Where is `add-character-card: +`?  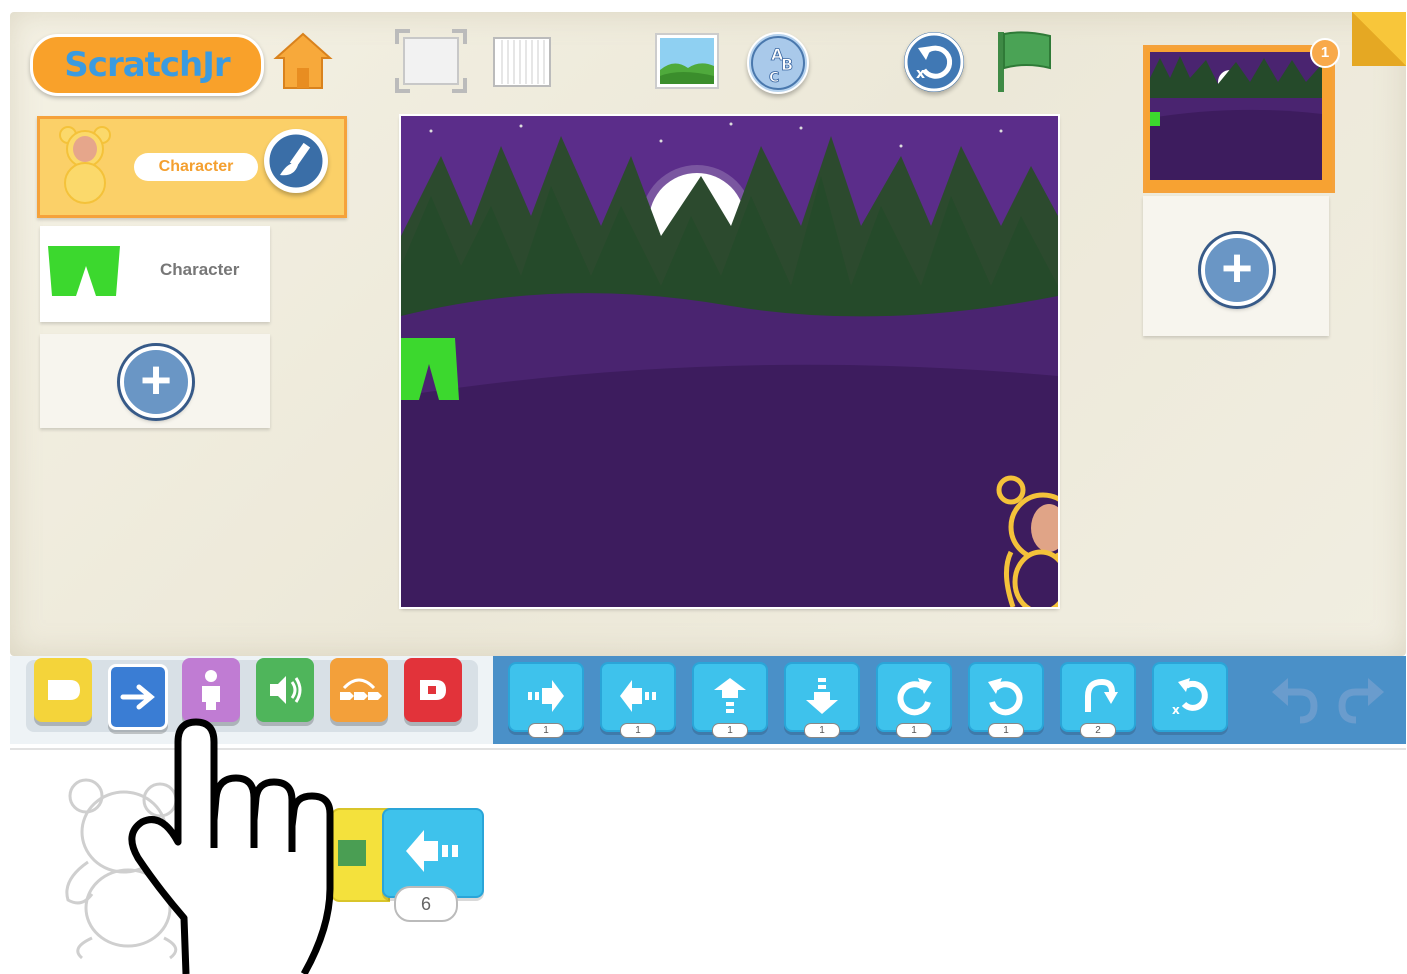
add-character-card: + is located at coordinates (155, 381).